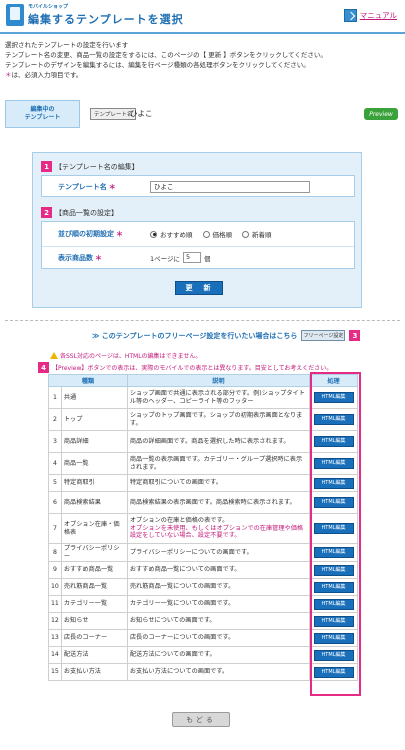  I want to click on radio-recommended-label: おすすめ順, so click(176, 235).